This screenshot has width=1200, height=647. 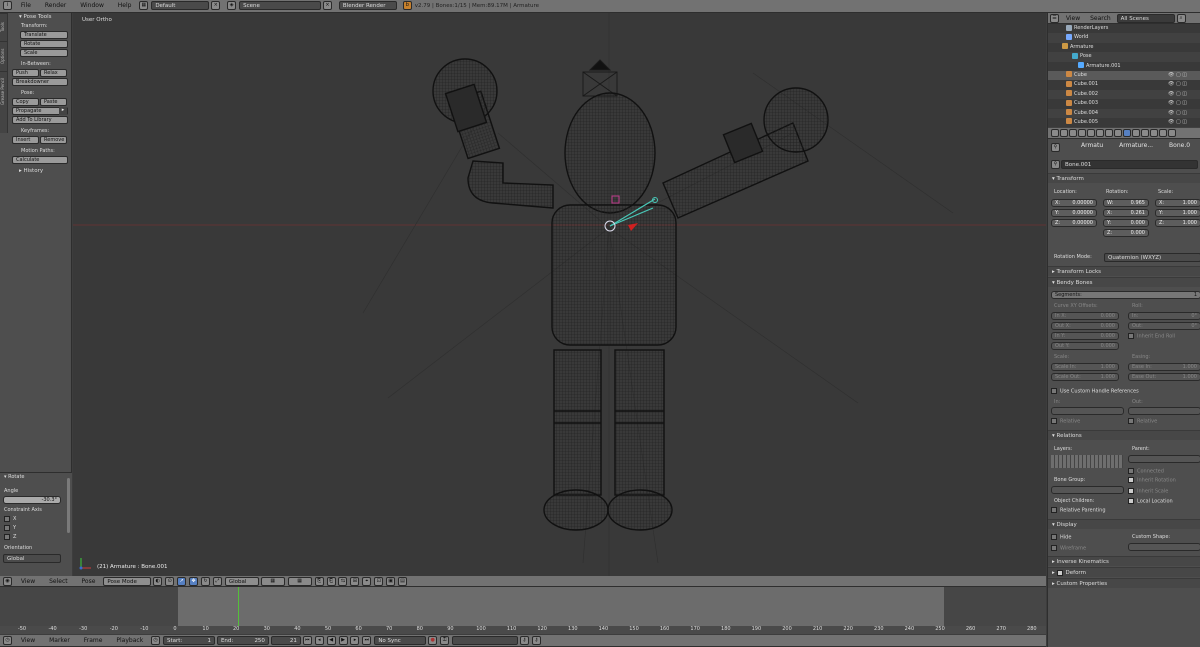 I want to click on use-custom-handle: Use Custom Handle References, so click(x=1095, y=391).